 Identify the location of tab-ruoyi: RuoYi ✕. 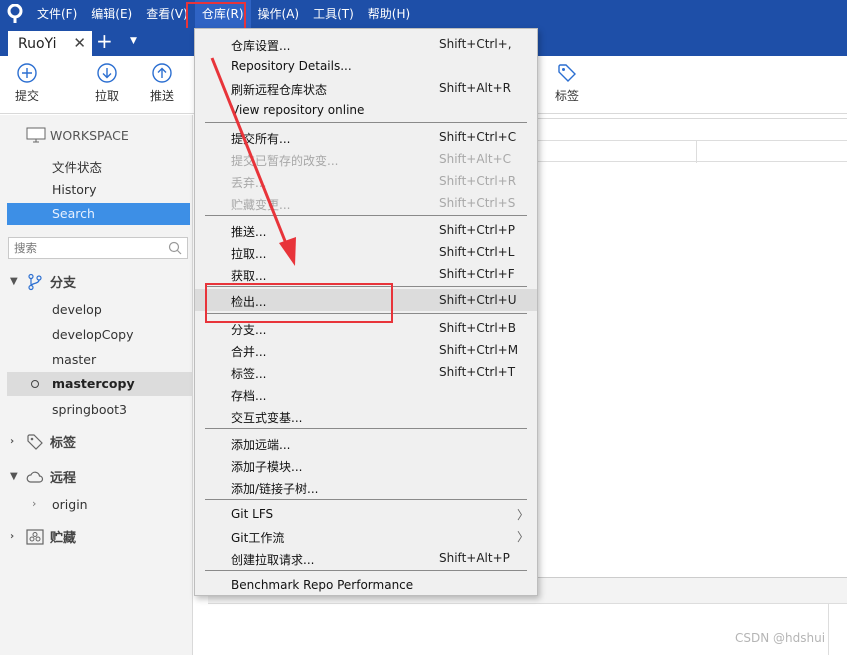
(50, 43).